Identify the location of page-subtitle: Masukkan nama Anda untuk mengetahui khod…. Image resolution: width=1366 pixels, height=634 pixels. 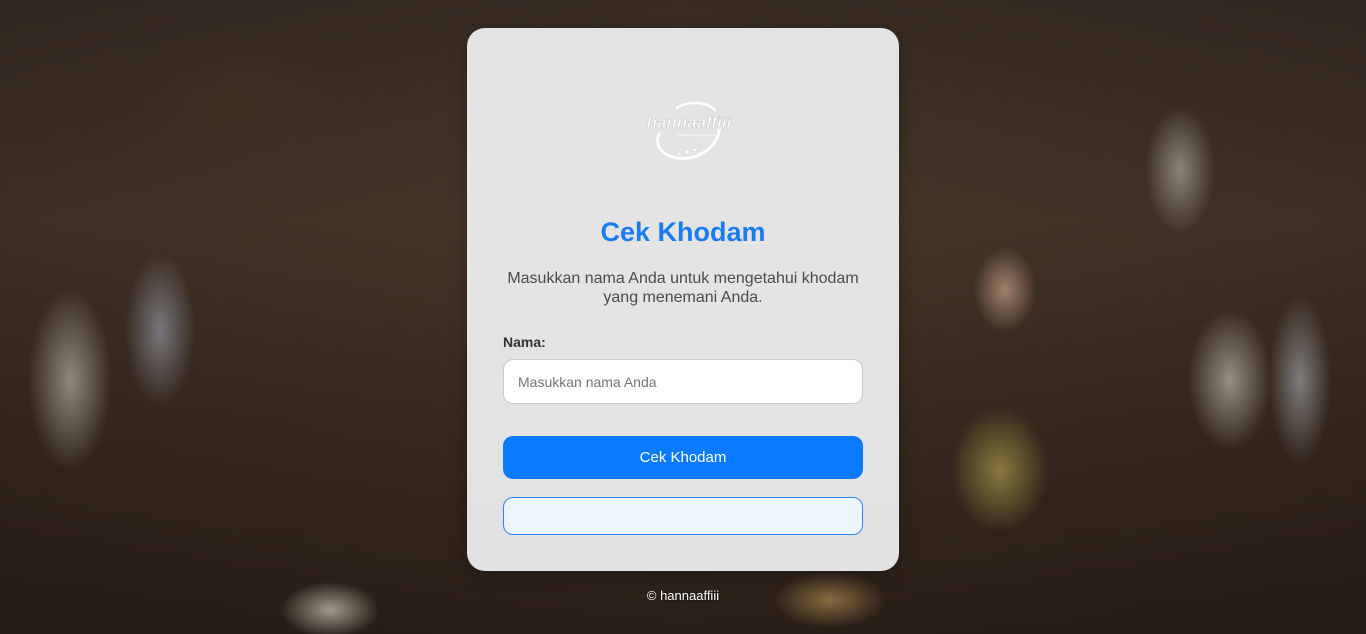
(683, 288).